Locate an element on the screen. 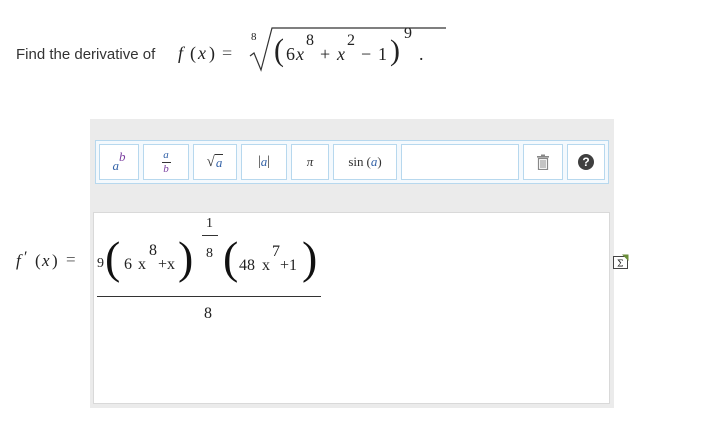 The image size is (703, 444). pi-button: π is located at coordinates (310, 162).